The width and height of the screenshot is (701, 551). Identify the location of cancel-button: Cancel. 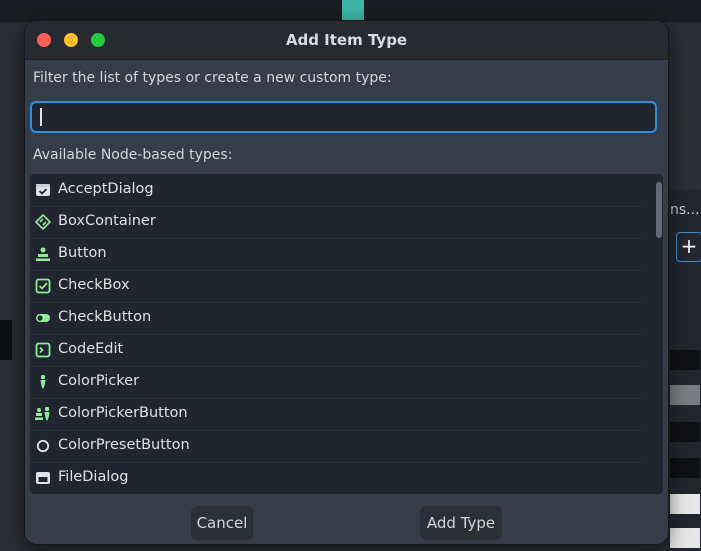
(222, 523).